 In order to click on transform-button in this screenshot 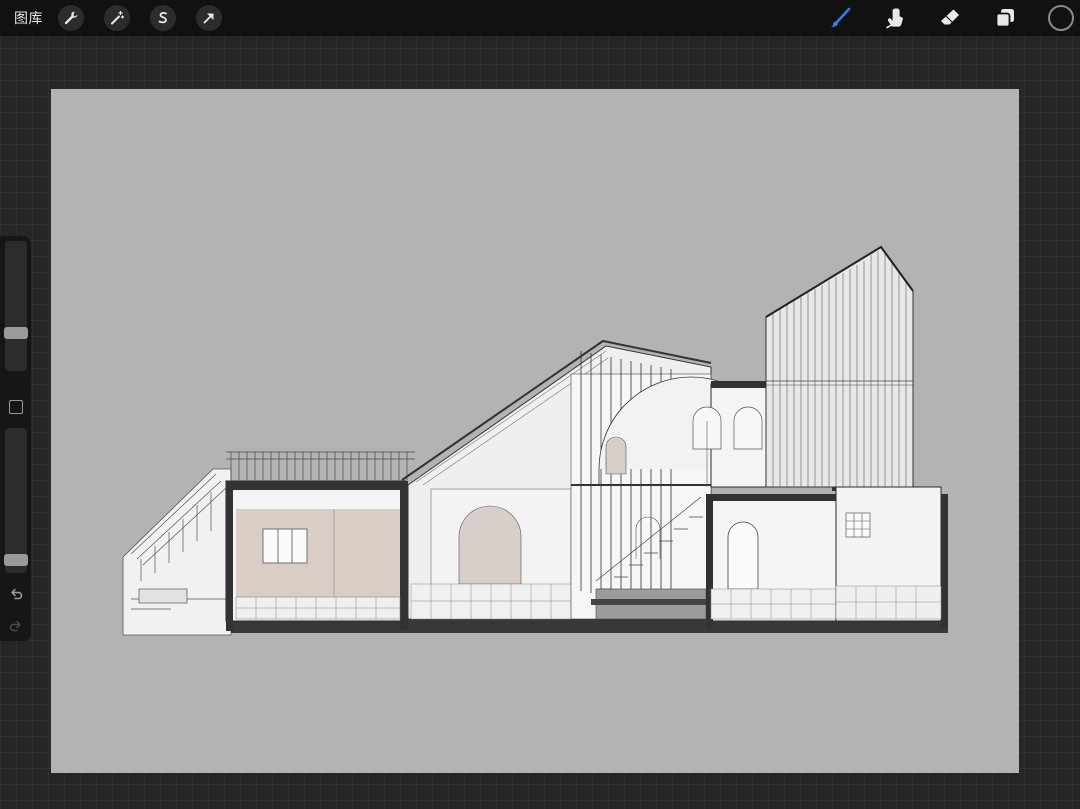, I will do `click(209, 18)`.